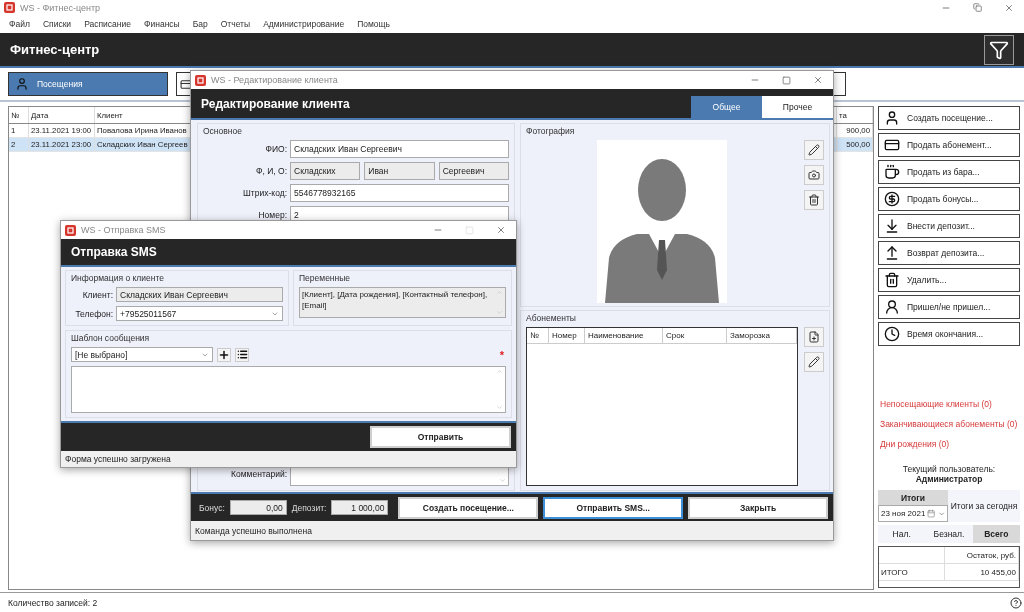  I want to click on window-title: WS - Отправка SMS, so click(123, 230).